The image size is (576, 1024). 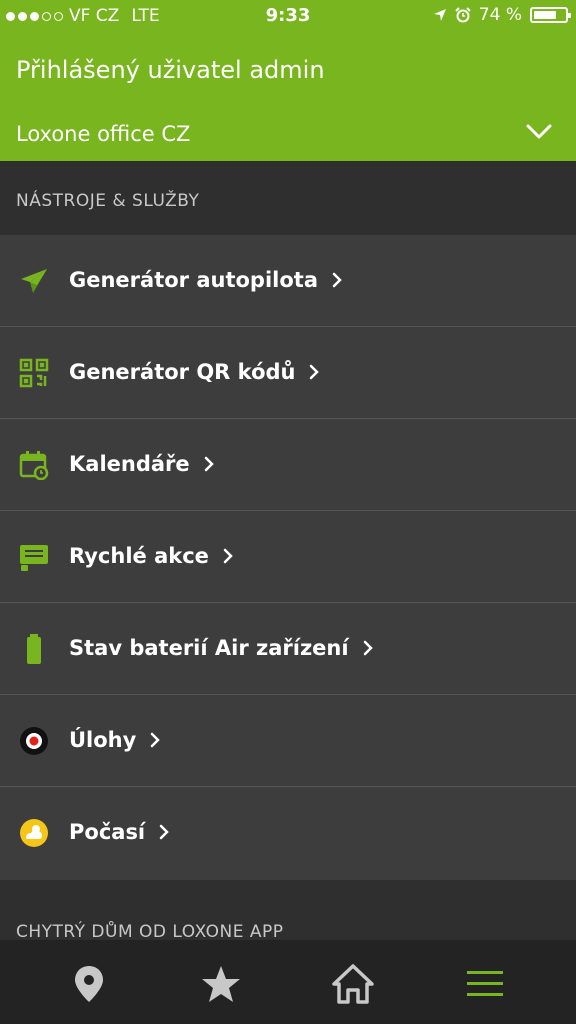 I want to click on menu-item-label: Úlohy, so click(x=103, y=740).